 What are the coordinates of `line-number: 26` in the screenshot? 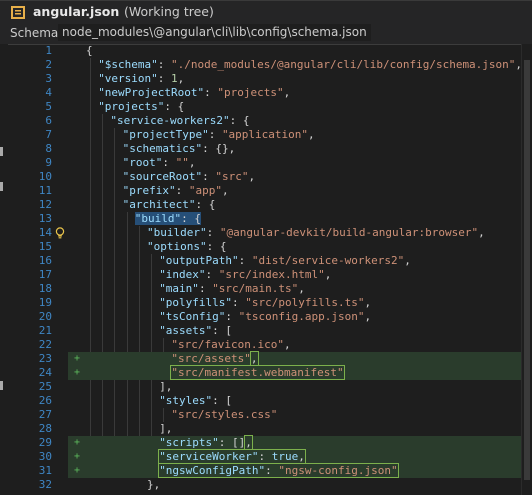 It's located at (45, 400).